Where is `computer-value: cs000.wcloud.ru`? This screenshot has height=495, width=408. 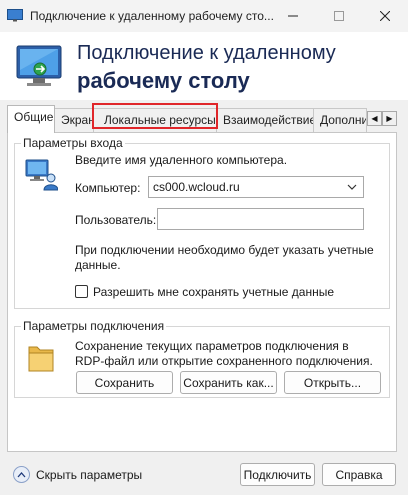 computer-value: cs000.wcloud.ru is located at coordinates (196, 187).